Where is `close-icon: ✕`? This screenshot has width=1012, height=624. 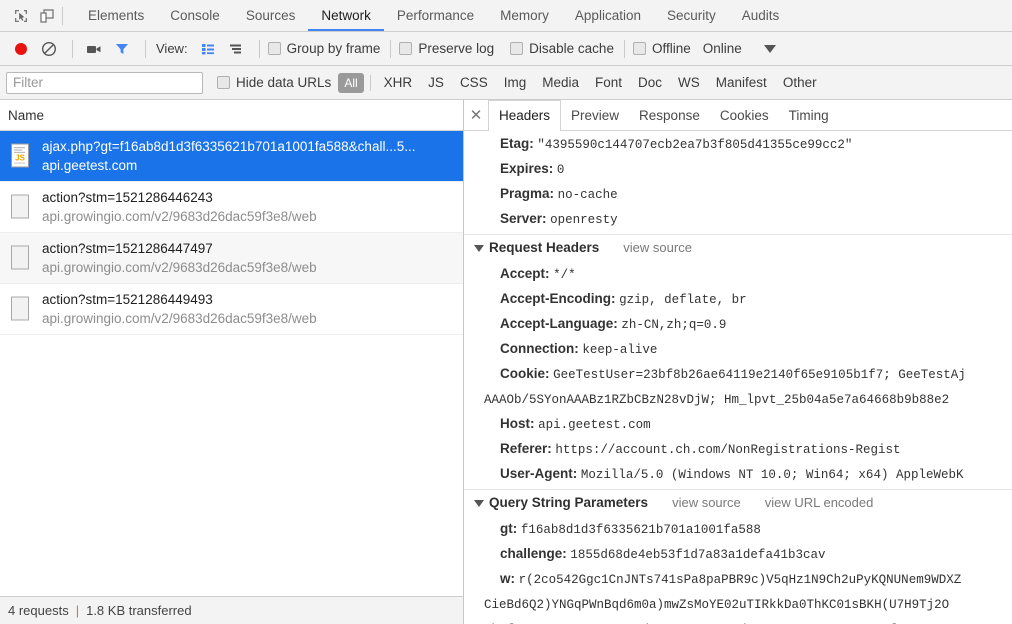 close-icon: ✕ is located at coordinates (476, 115).